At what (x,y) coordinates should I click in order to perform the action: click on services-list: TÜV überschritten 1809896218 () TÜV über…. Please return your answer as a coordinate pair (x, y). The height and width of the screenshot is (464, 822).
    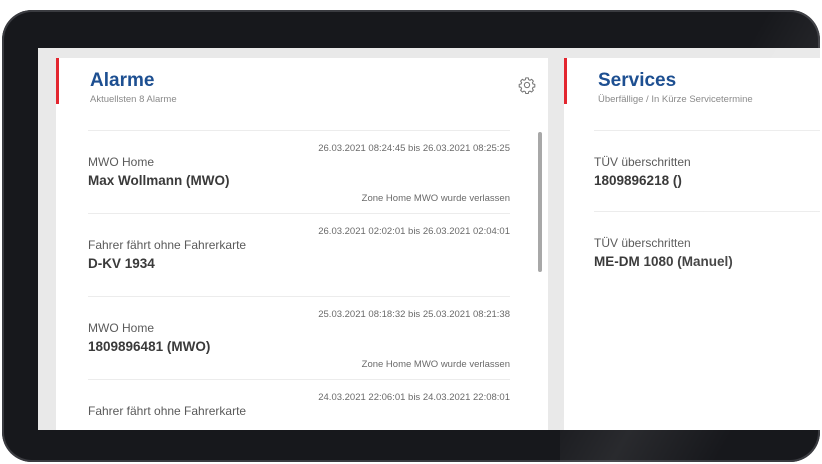
    Looking at the image, I should click on (707, 211).